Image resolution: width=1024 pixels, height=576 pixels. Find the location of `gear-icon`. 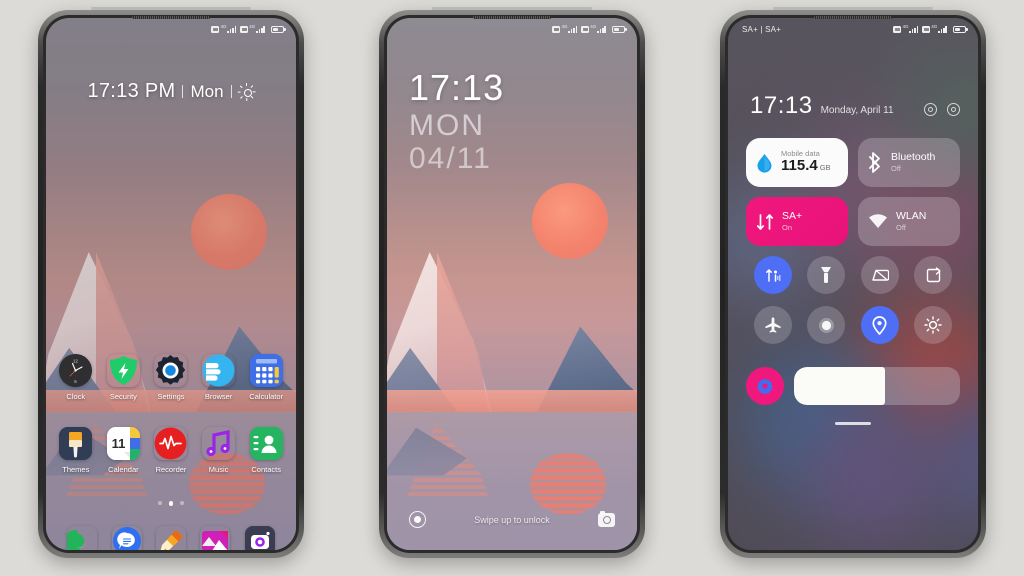

gear-icon is located at coordinates (170, 370).